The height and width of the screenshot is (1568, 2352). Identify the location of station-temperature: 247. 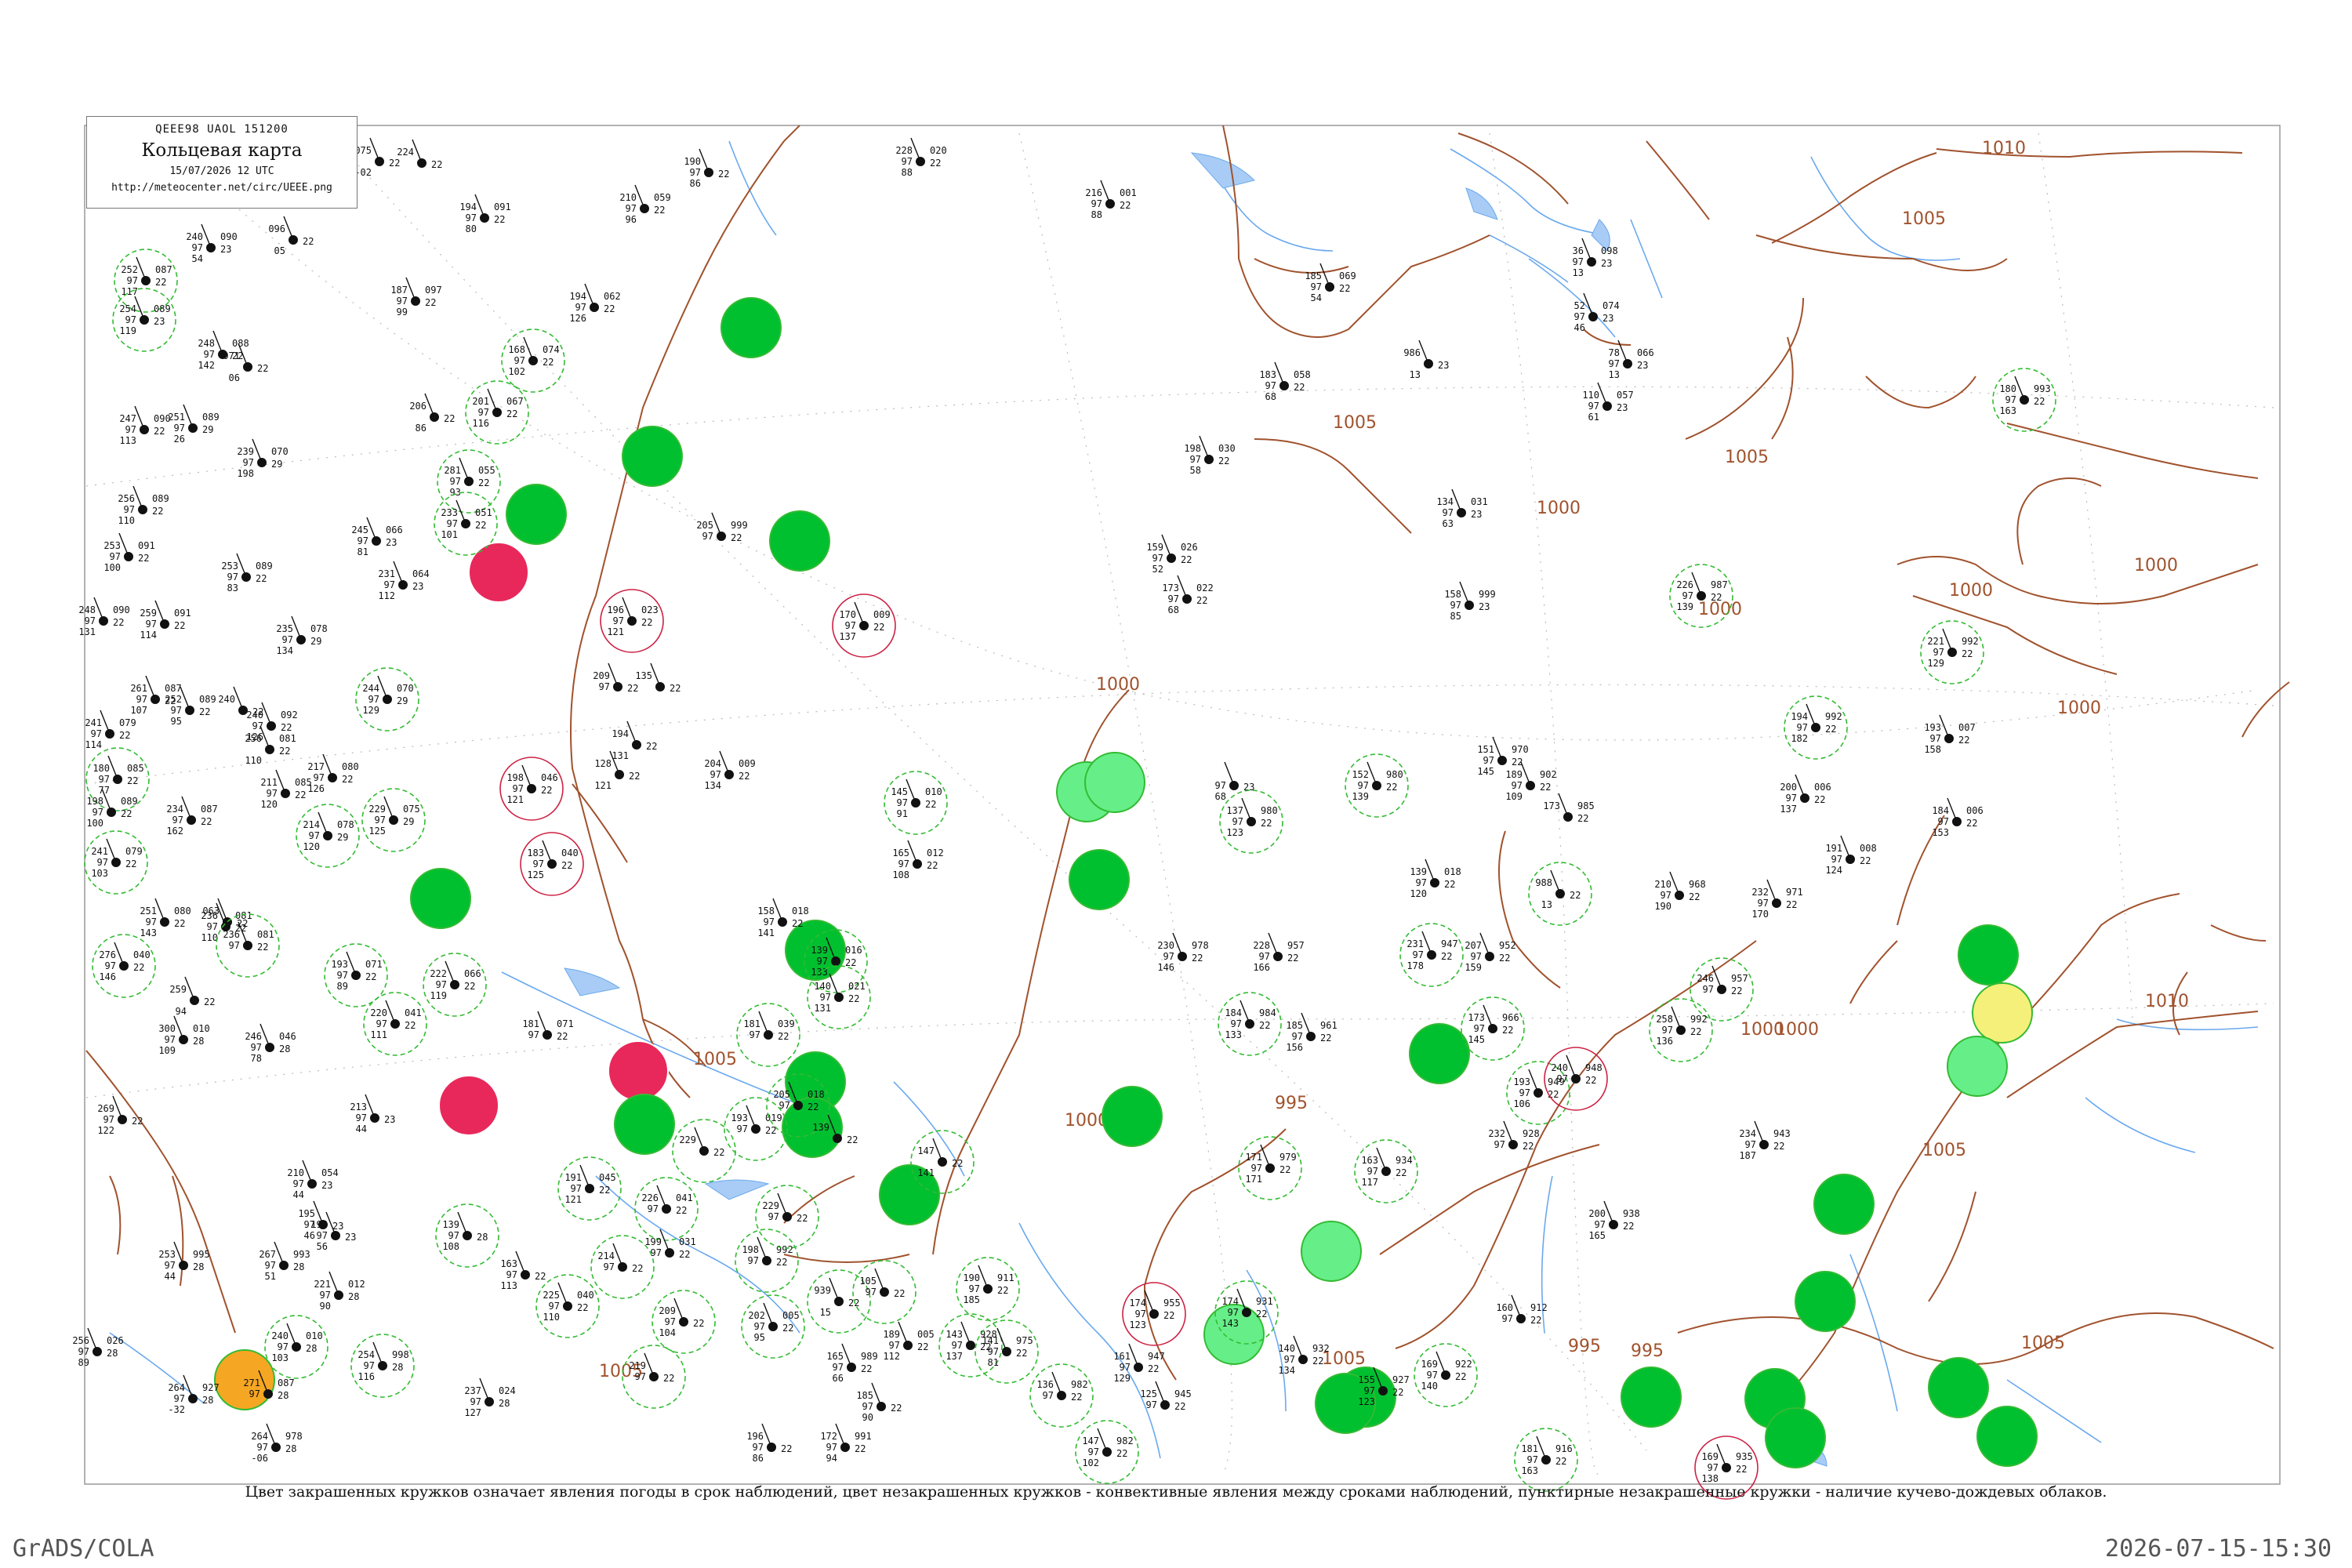
(127, 418).